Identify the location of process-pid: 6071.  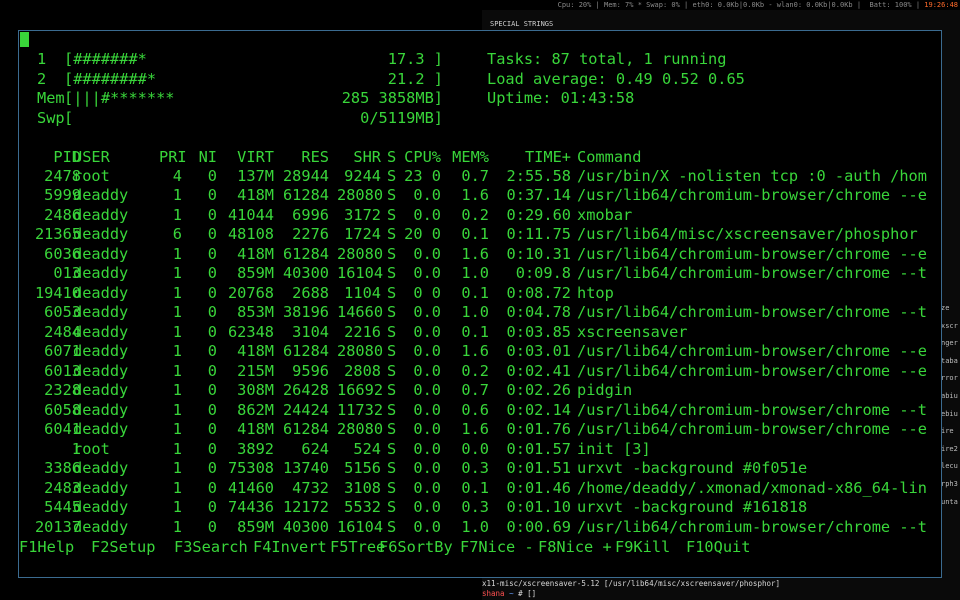
(62, 351).